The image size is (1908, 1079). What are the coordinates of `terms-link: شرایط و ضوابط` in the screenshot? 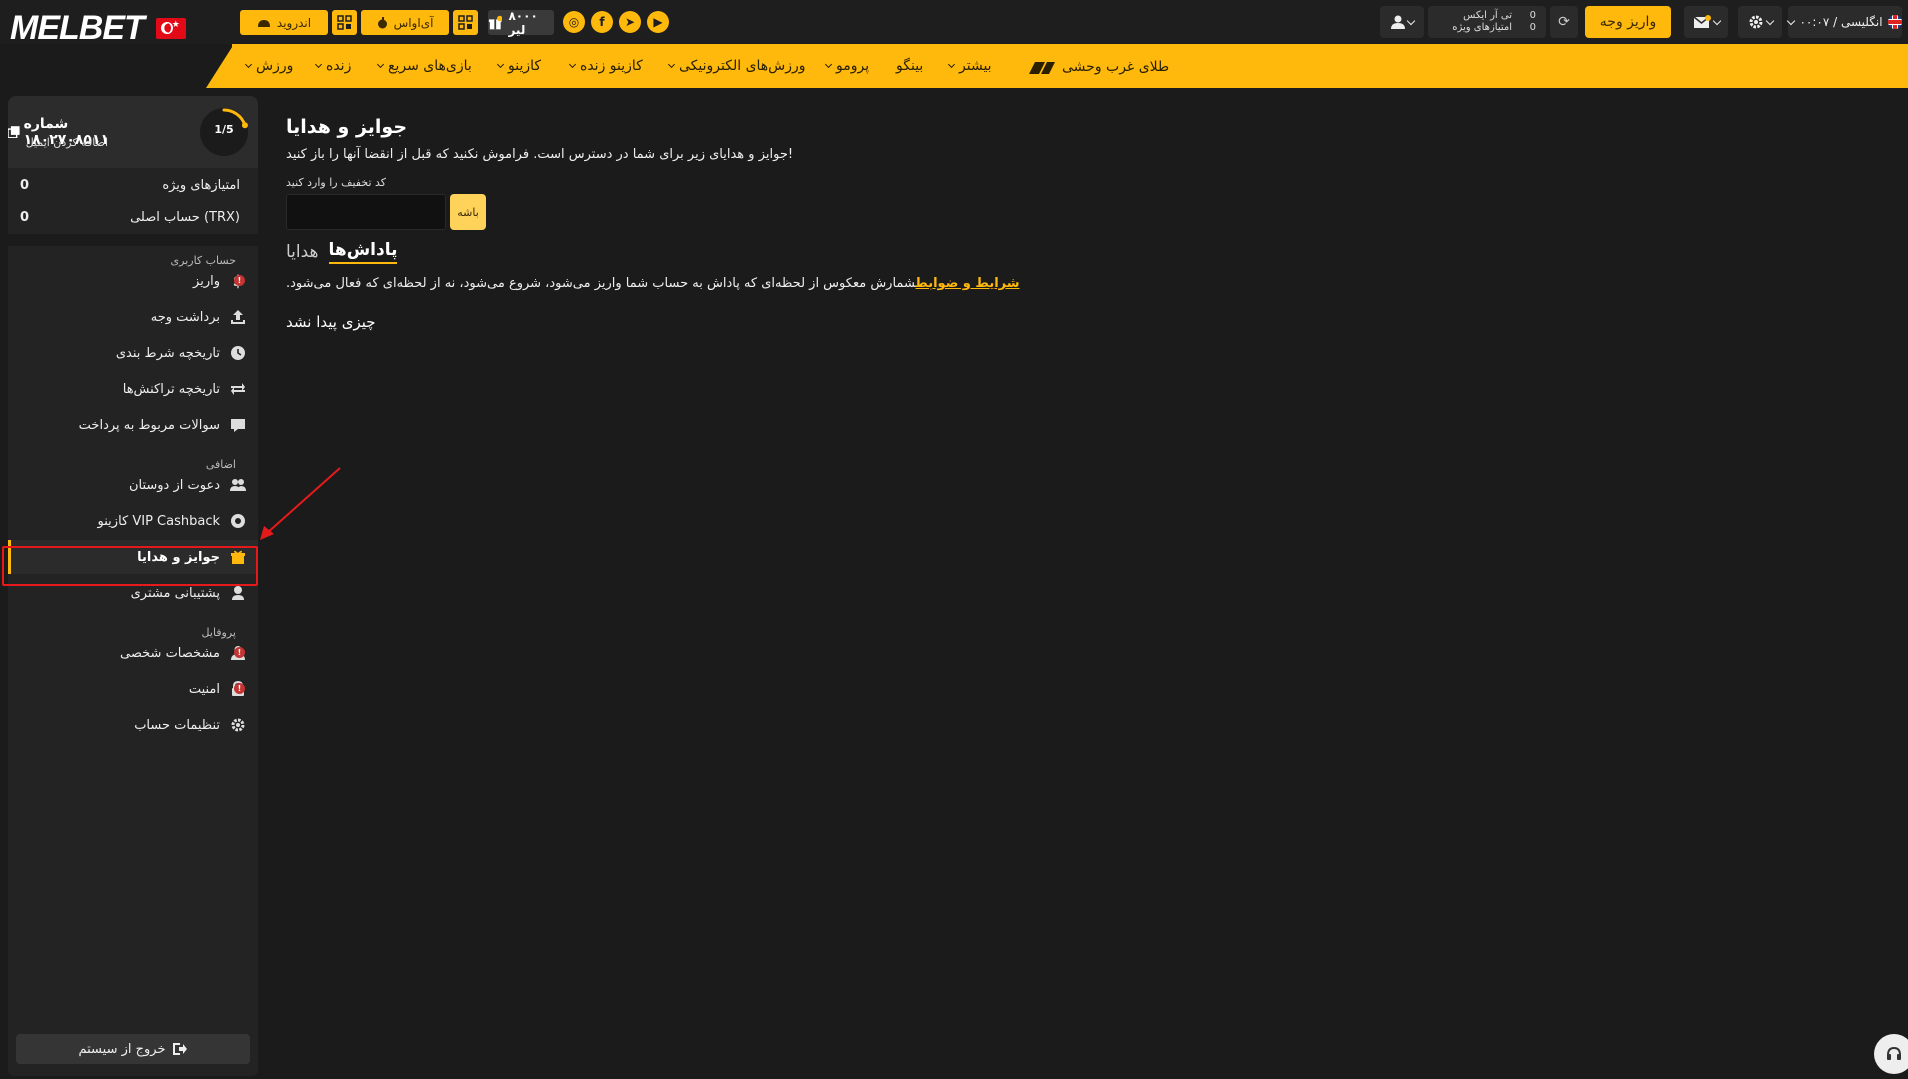 It's located at (968, 283).